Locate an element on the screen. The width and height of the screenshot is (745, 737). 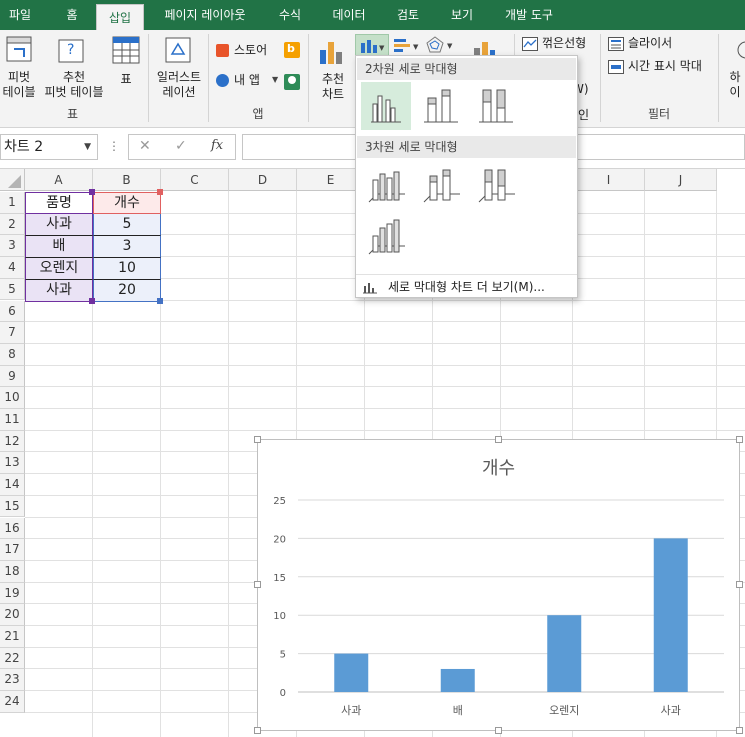
formula-bar-handle: ⋮ is located at coordinates (114, 146).